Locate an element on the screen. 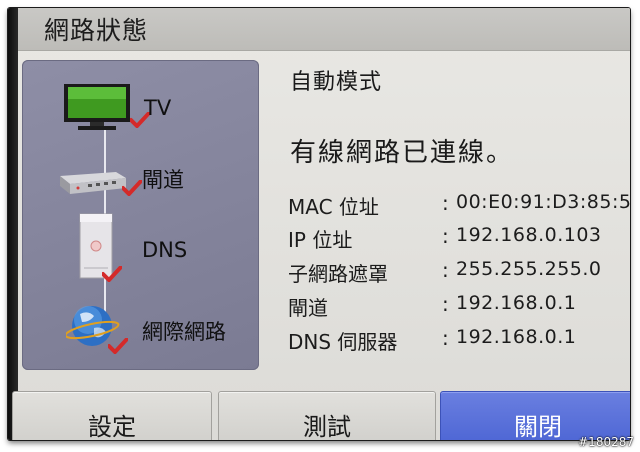 The width and height of the screenshot is (640, 452). node-label-gateway: 閘道 is located at coordinates (163, 180).